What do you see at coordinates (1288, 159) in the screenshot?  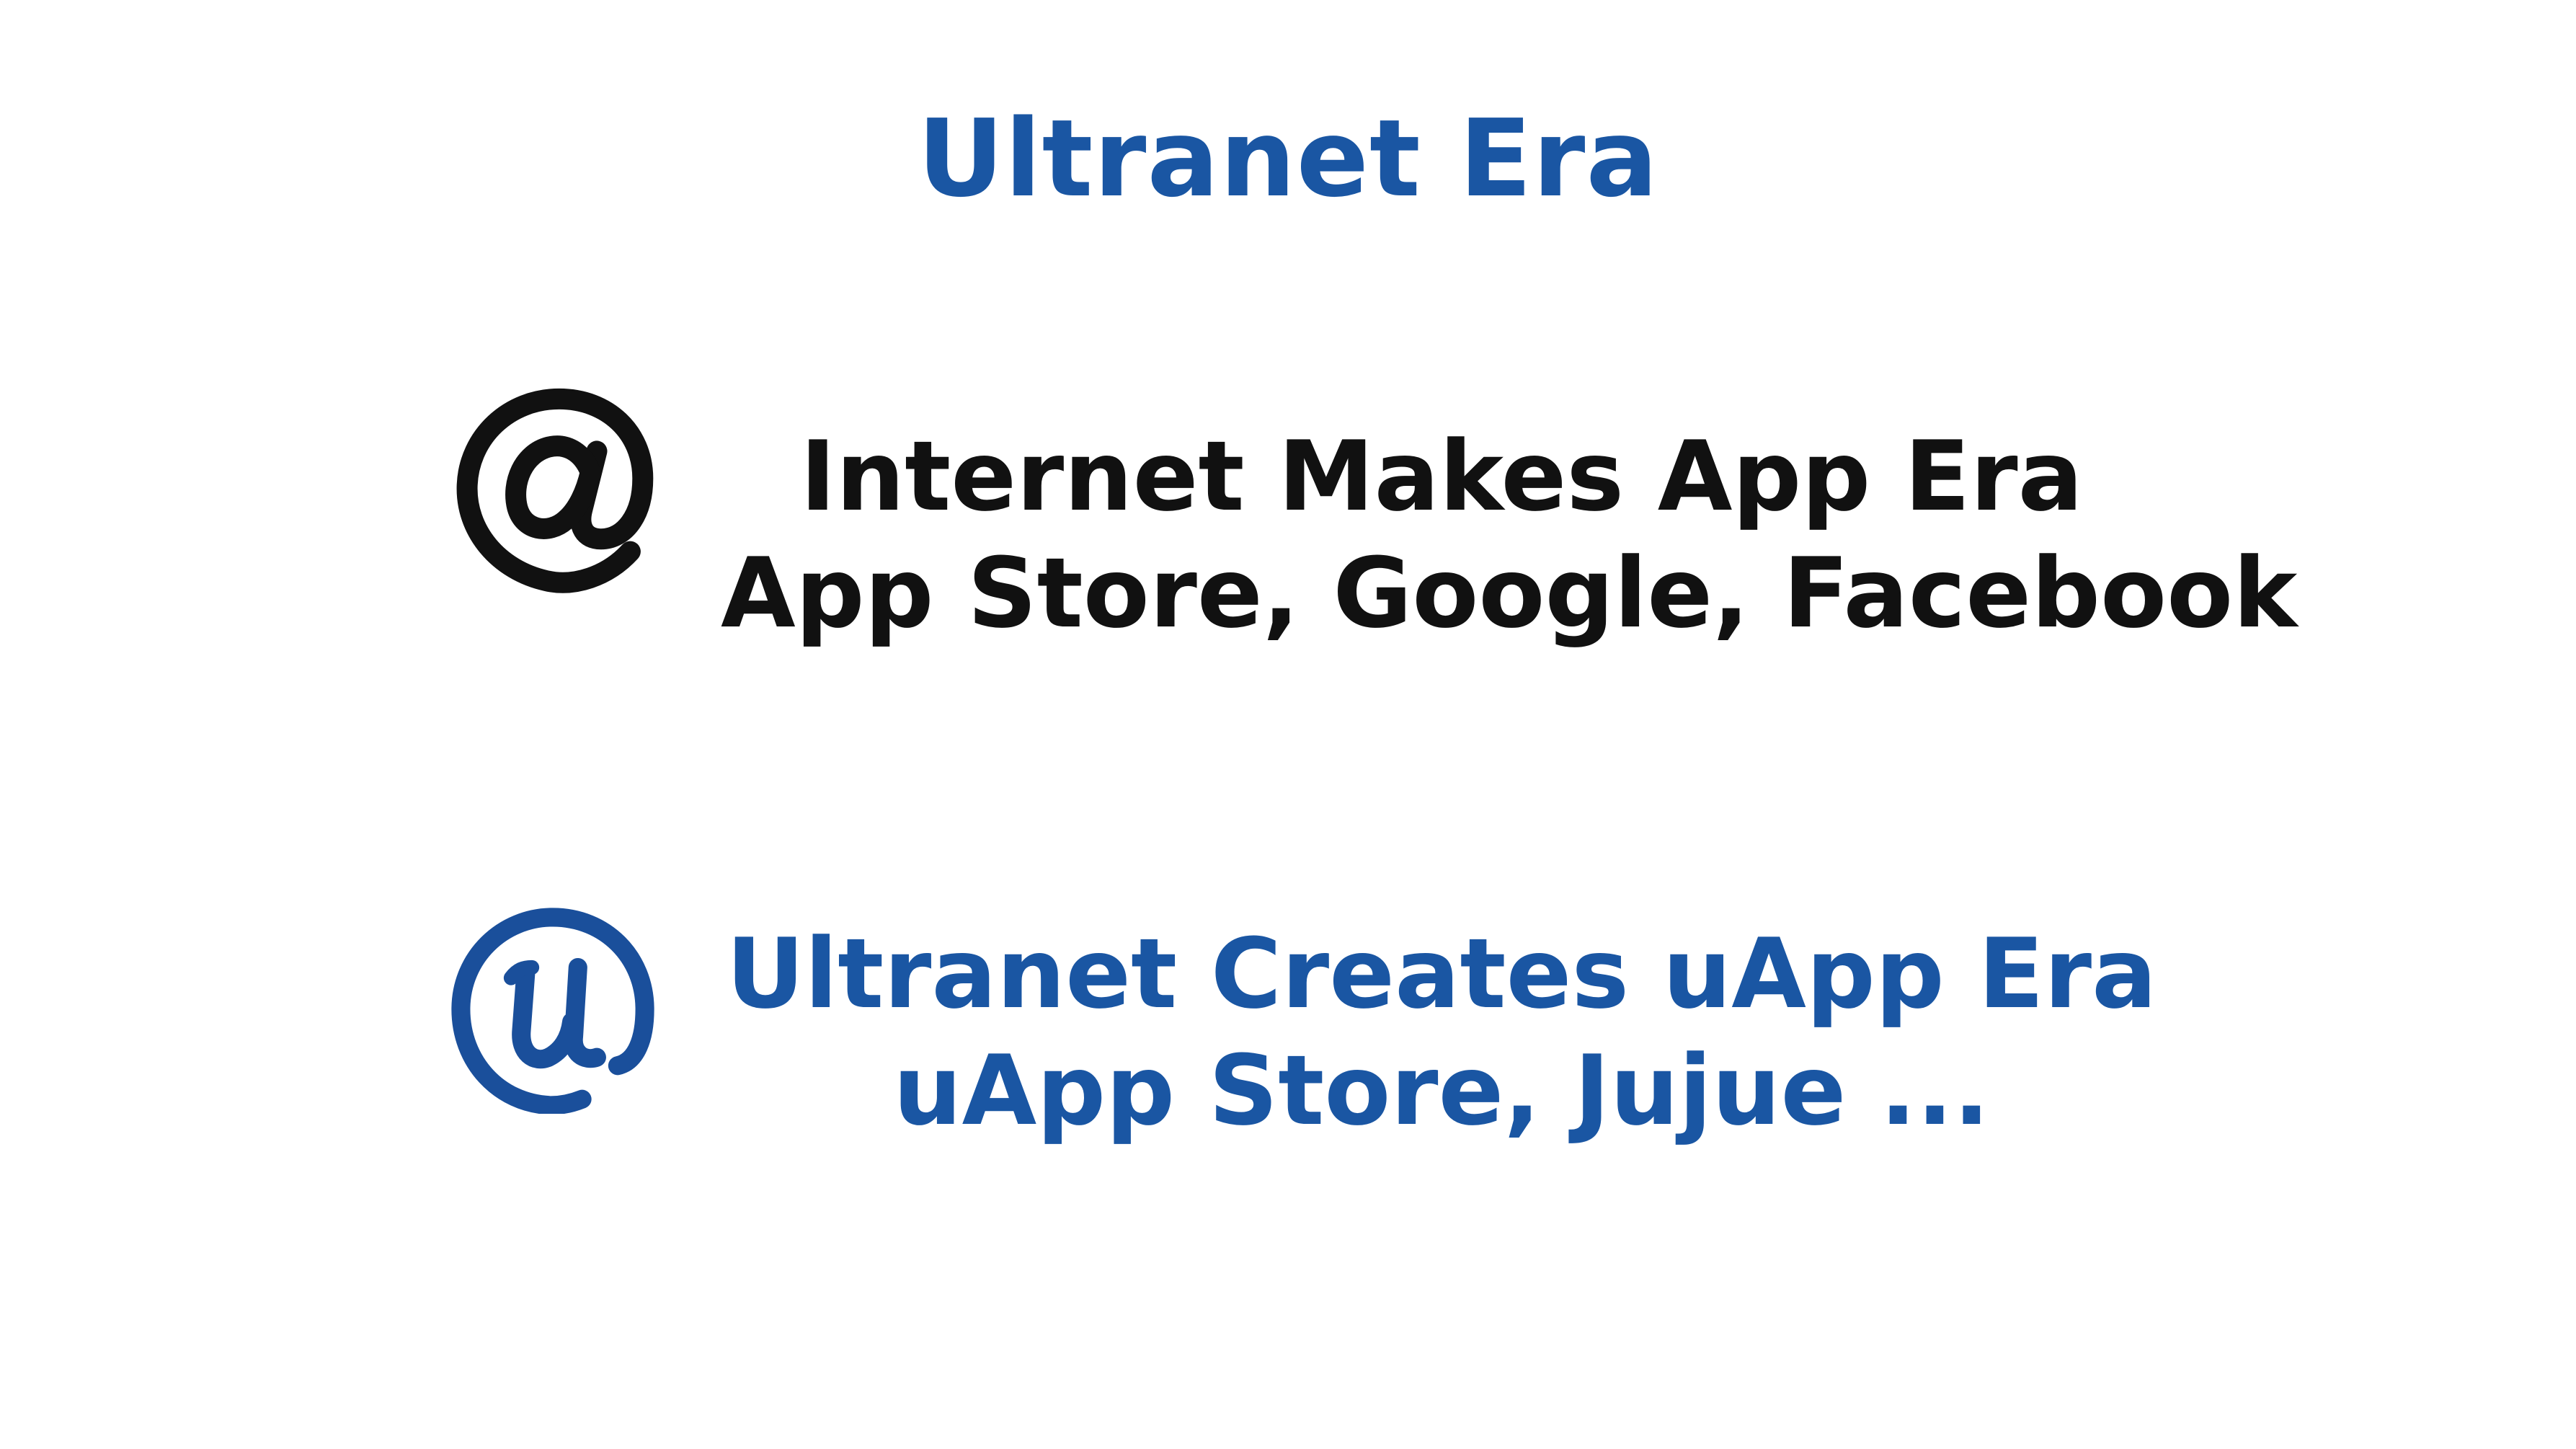 I see `slide-title: Ultranet Era` at bounding box center [1288, 159].